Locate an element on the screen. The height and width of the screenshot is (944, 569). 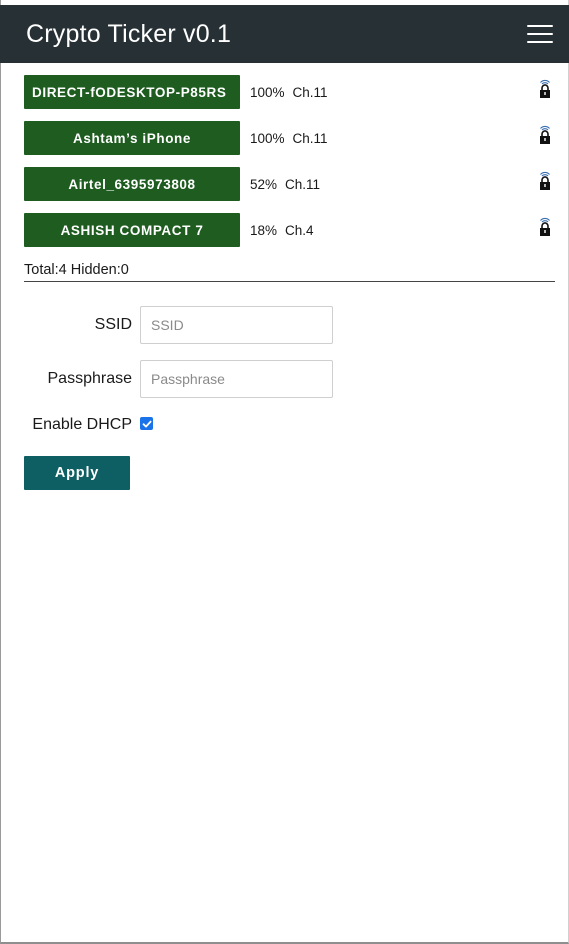
passphrase-label: Passphrase is located at coordinates (90, 378).